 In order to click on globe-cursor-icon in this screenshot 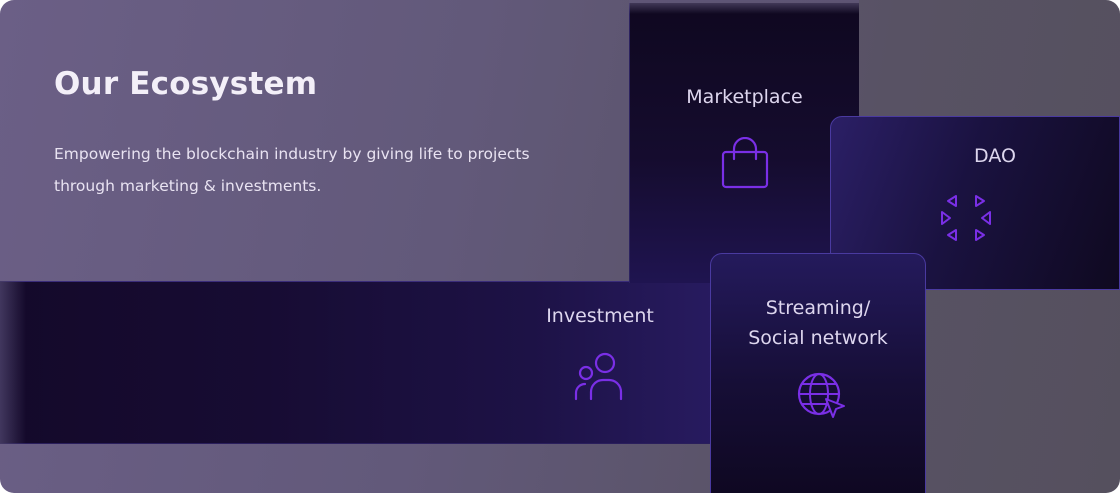, I will do `click(822, 396)`.